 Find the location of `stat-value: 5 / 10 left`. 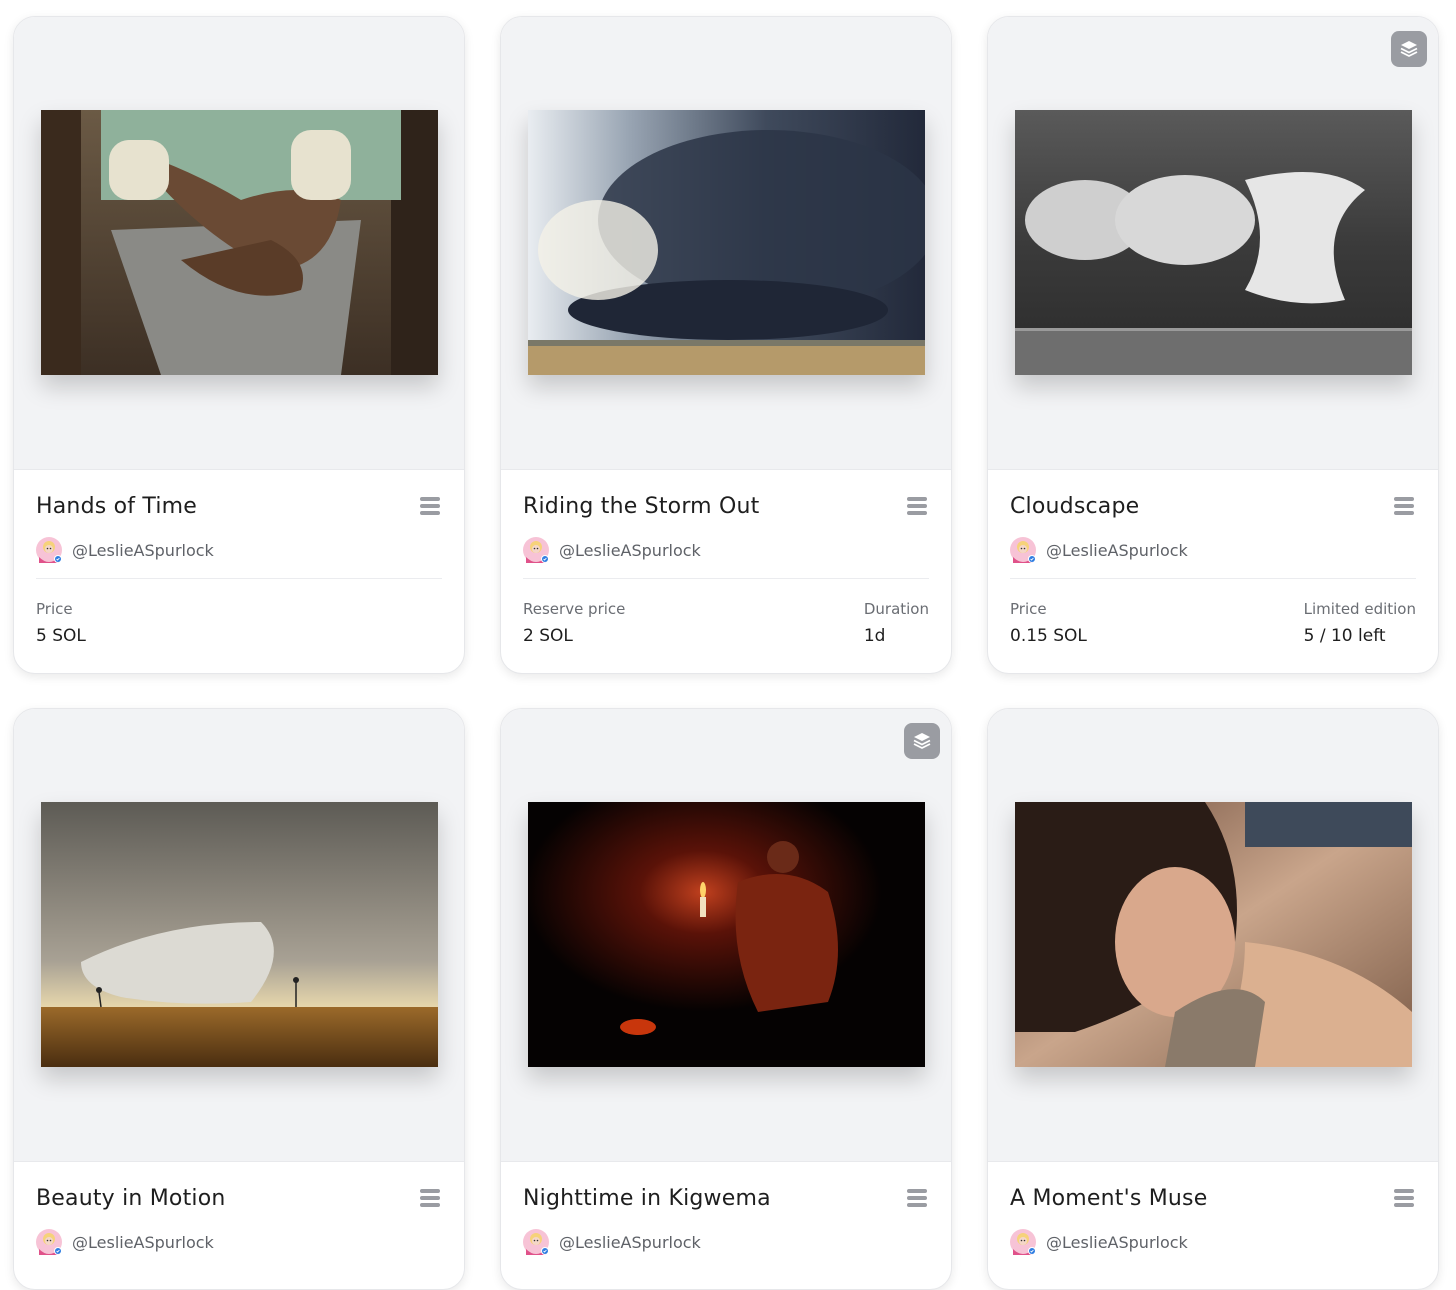

stat-value: 5 / 10 left is located at coordinates (1344, 636).